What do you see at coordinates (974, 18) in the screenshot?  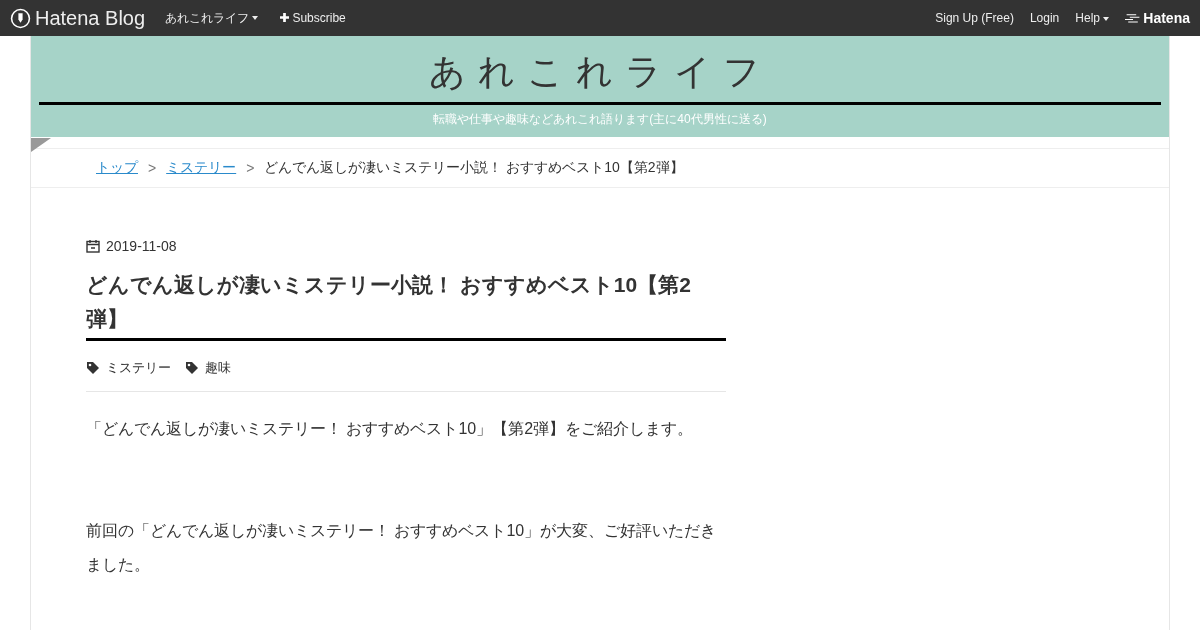 I see `top-link: Sign Up (Free)` at bounding box center [974, 18].